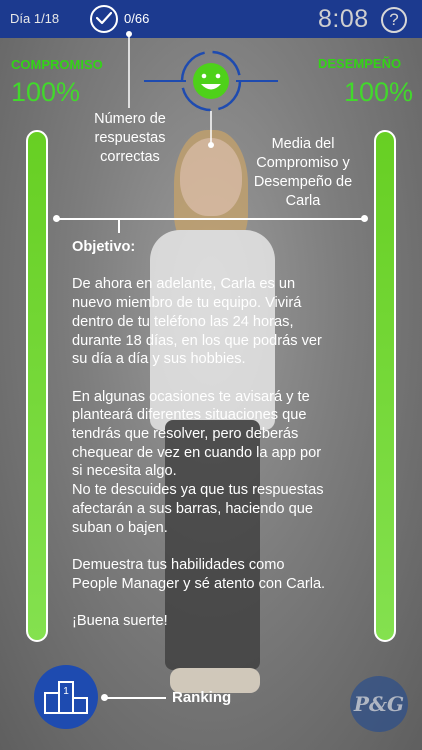 The image size is (422, 750). Describe the element at coordinates (159, 359) in the screenshot. I see `objective-line: su día a día y sus hobbies.` at that location.